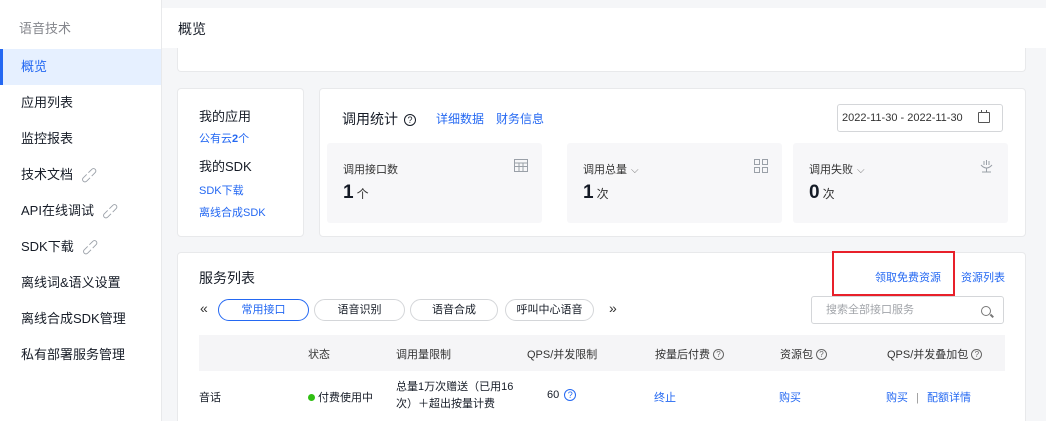  I want to click on my-apps-heading: 我的应用, so click(225, 116).